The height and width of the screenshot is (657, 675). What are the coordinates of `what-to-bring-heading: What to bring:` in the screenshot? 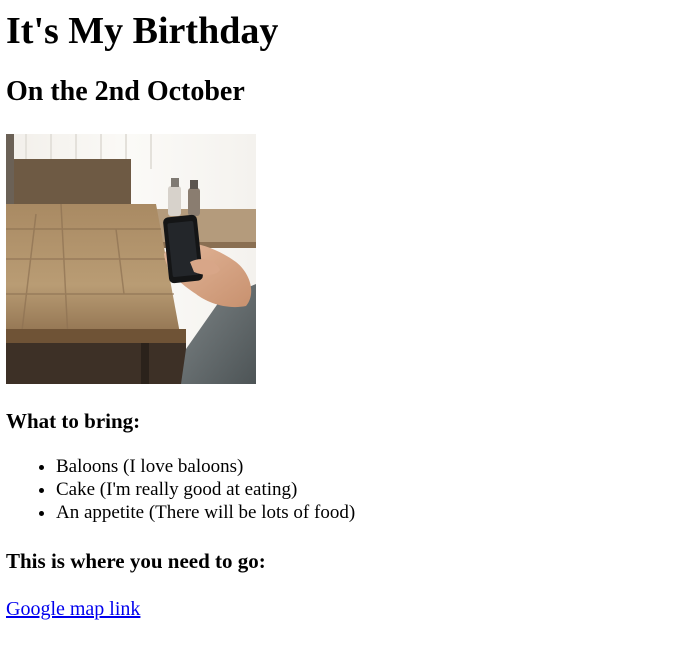 It's located at (73, 421).